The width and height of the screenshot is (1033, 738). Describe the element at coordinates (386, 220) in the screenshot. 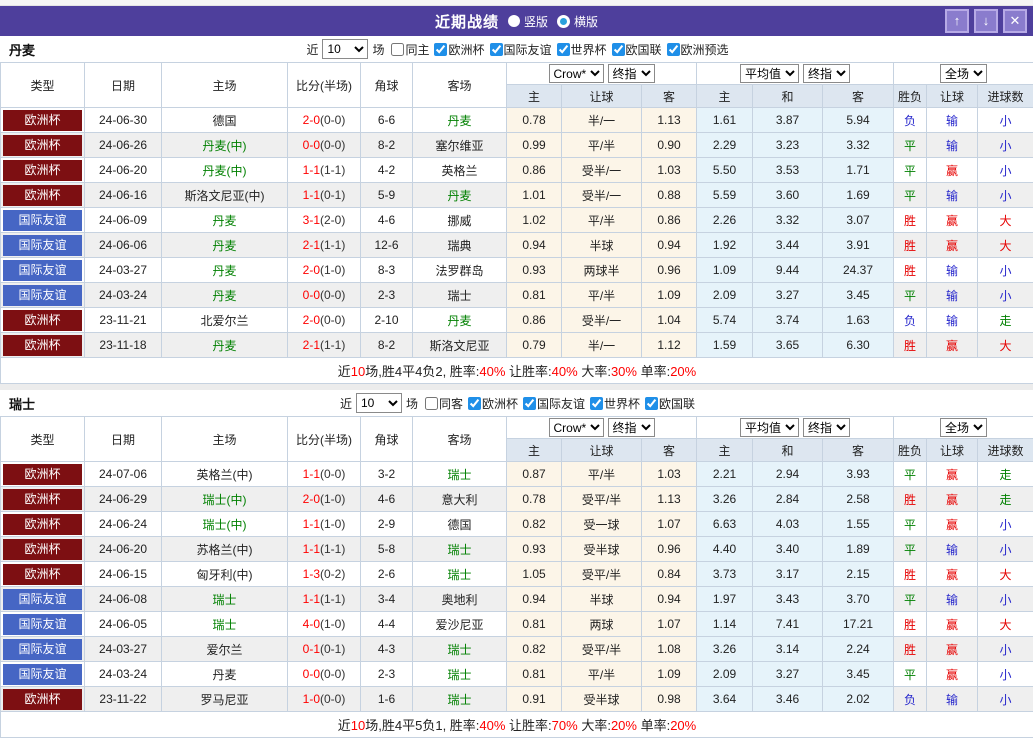

I see `corner-cell: 4-6` at that location.